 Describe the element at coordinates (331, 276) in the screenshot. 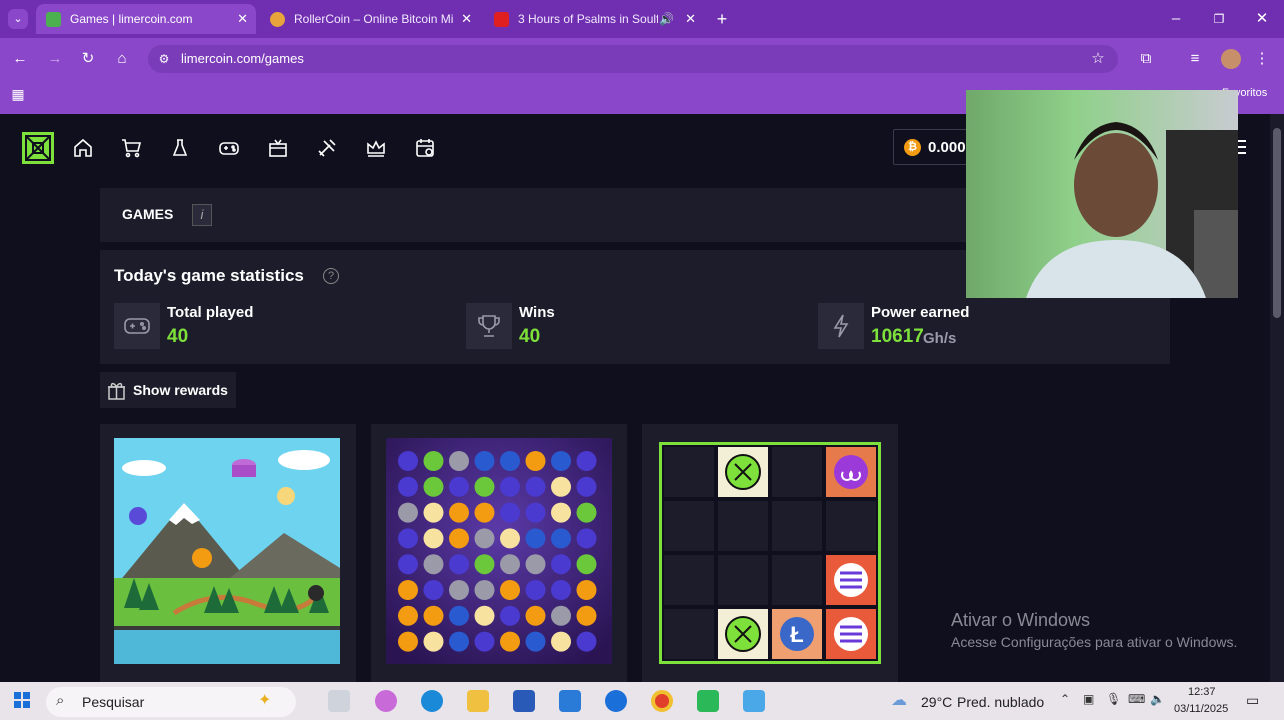

I see `help-icon: ?` at that location.